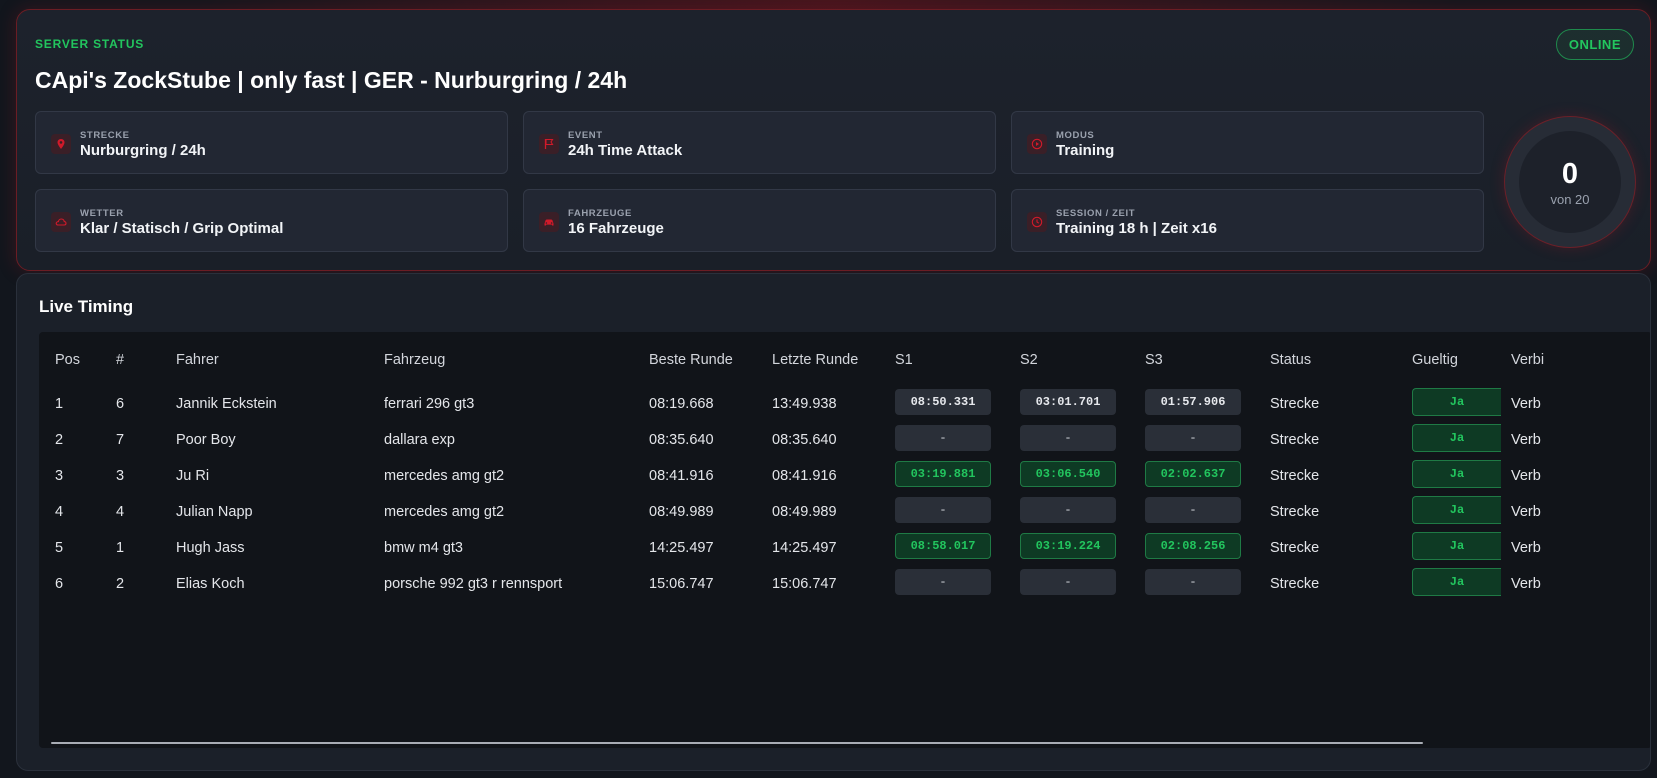 The height and width of the screenshot is (778, 1657). I want to click on sector-s3-chip: 02:08.256, so click(1193, 546).